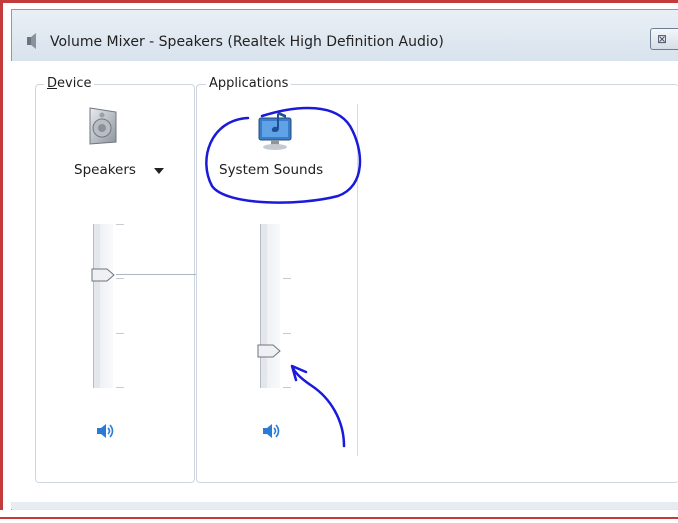  Describe the element at coordinates (31, 41) in the screenshot. I see `speaker-icon` at that location.